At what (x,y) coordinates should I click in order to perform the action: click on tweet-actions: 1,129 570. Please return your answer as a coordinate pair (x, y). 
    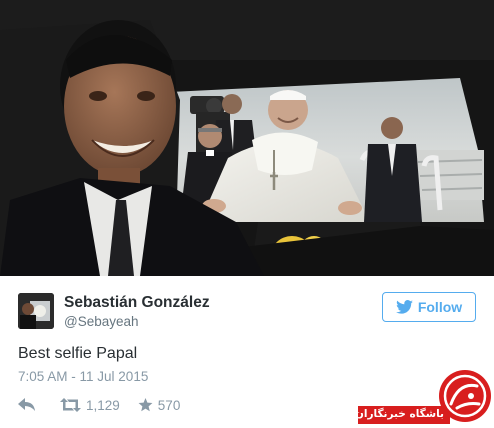
    Looking at the image, I should click on (99, 405).